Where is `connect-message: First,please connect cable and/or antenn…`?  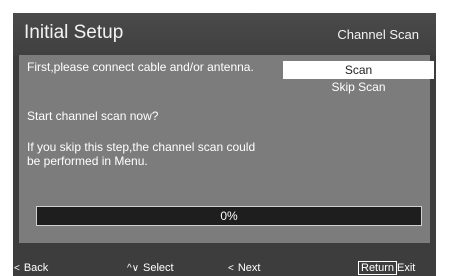 connect-message: First,please connect cable and/or antenn… is located at coordinates (140, 67).